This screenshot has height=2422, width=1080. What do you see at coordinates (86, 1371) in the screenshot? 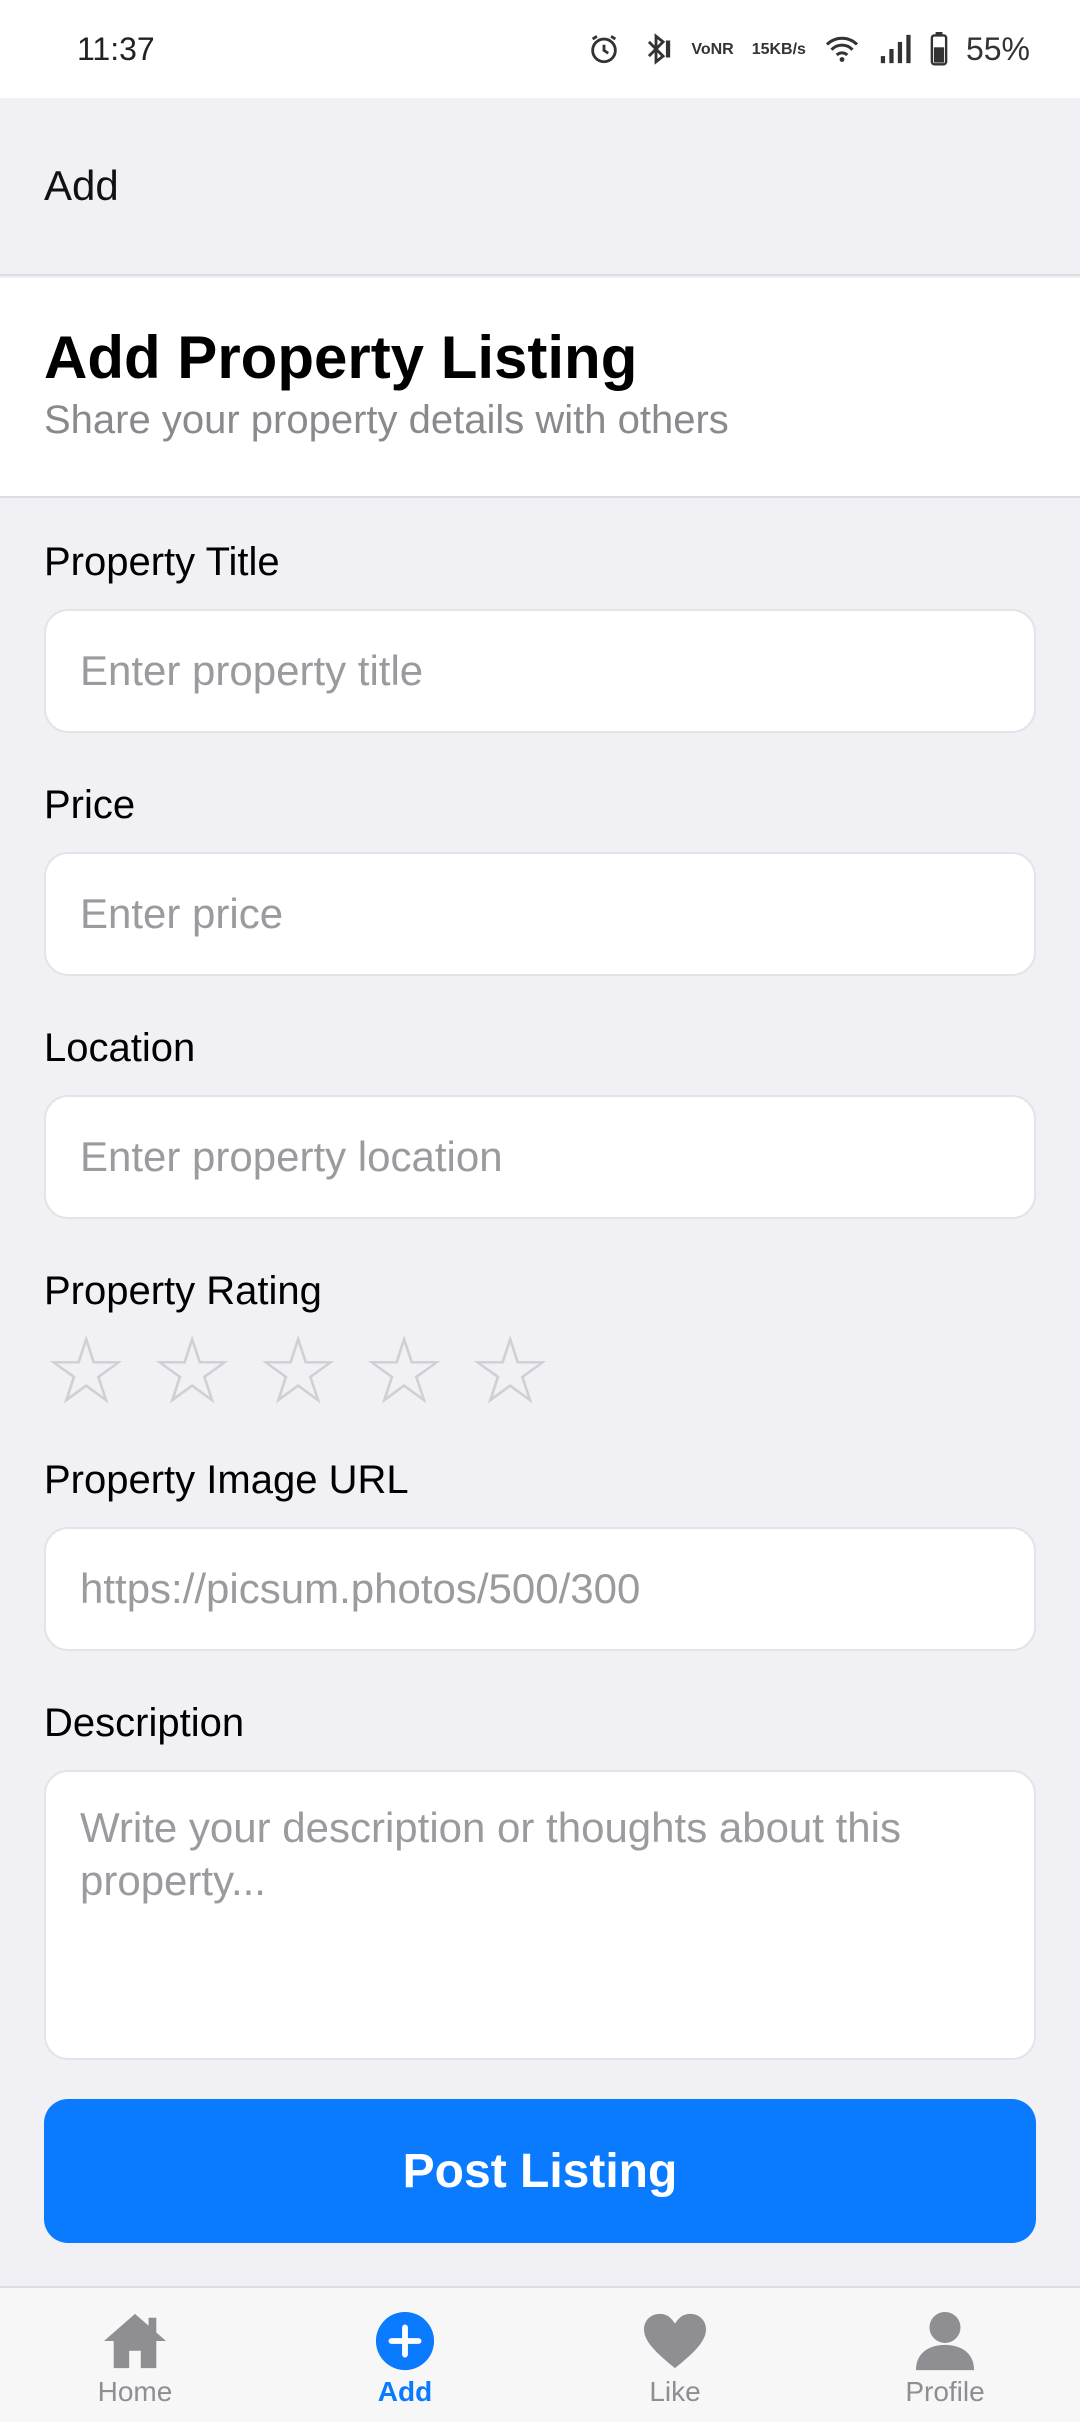
I see `star-1-icon: ☆` at bounding box center [86, 1371].